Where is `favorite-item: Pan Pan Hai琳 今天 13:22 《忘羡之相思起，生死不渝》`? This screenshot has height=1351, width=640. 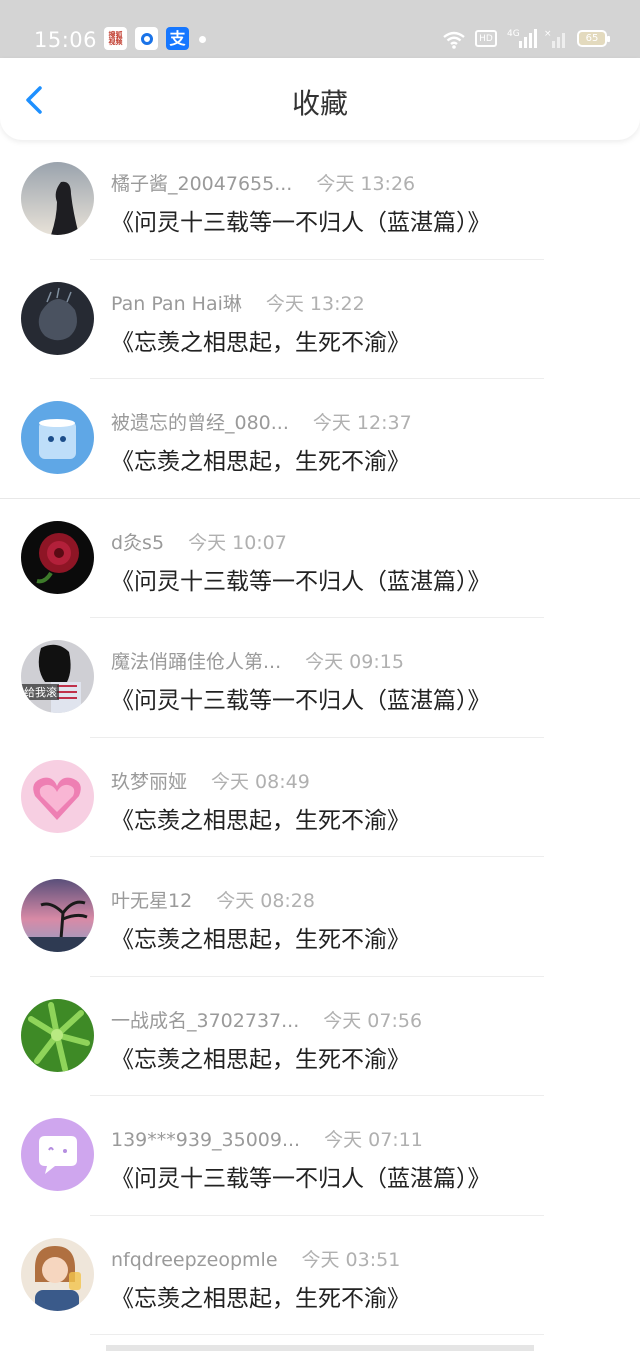 favorite-item: Pan Pan Hai琳 今天 13:22 《忘羡之相思起，生死不渝》 is located at coordinates (320, 319).